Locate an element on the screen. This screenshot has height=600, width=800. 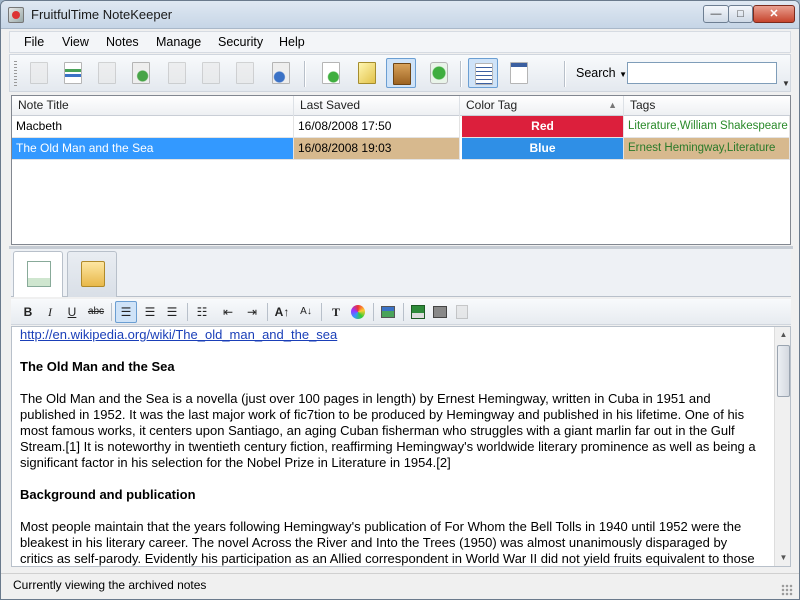
lamp-icon is located at coordinates (367, 73).